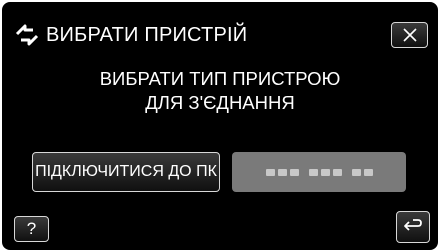 The image size is (441, 252). I want to click on help-button: ?, so click(31, 229).